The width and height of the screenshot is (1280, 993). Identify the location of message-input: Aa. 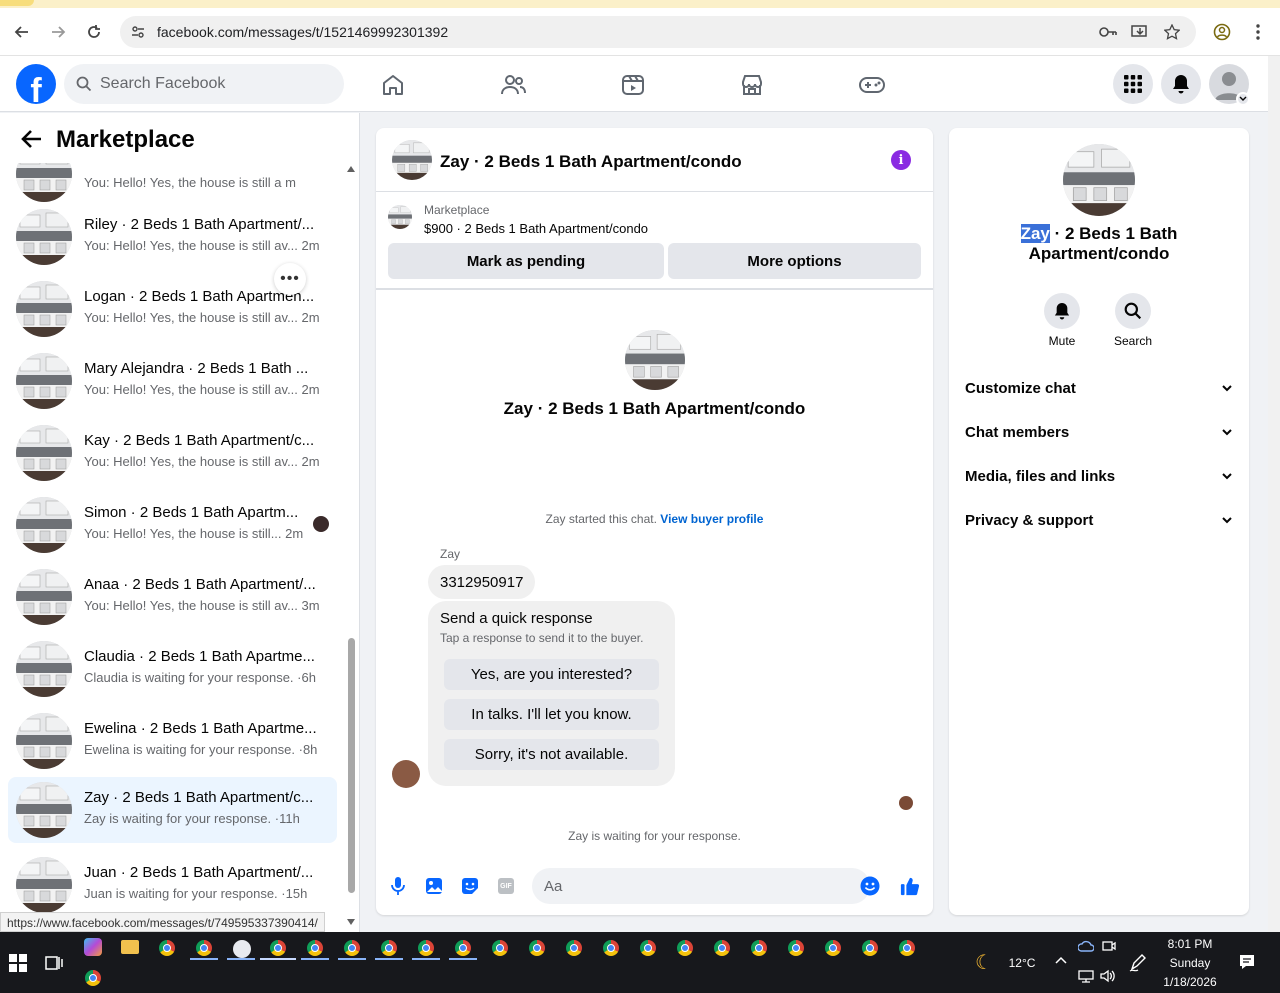
(706, 886).